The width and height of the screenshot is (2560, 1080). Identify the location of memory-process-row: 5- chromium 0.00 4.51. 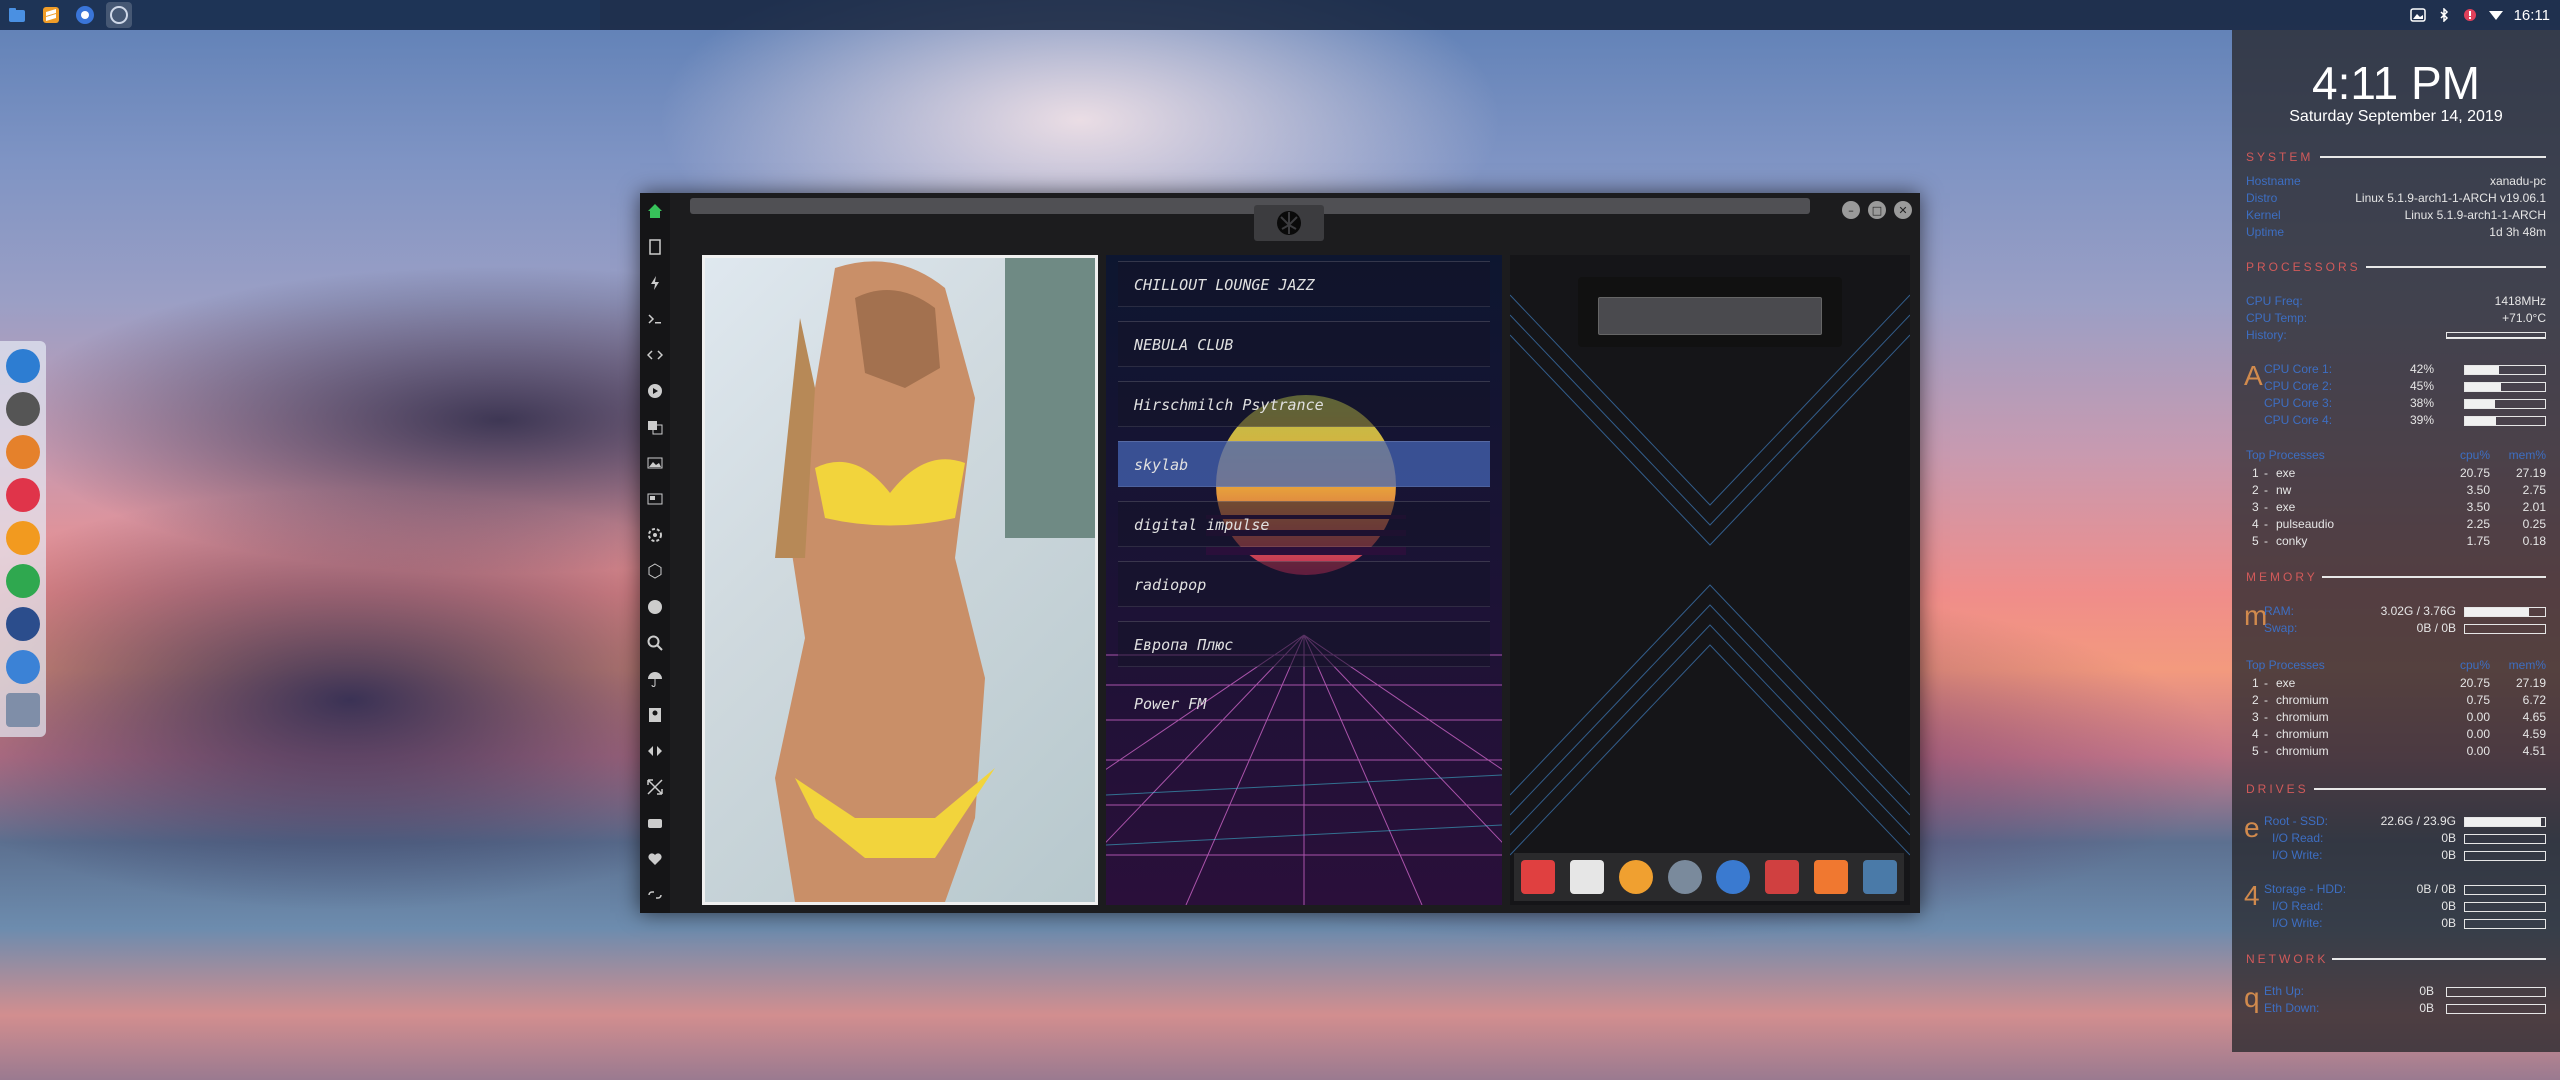
(2399, 751).